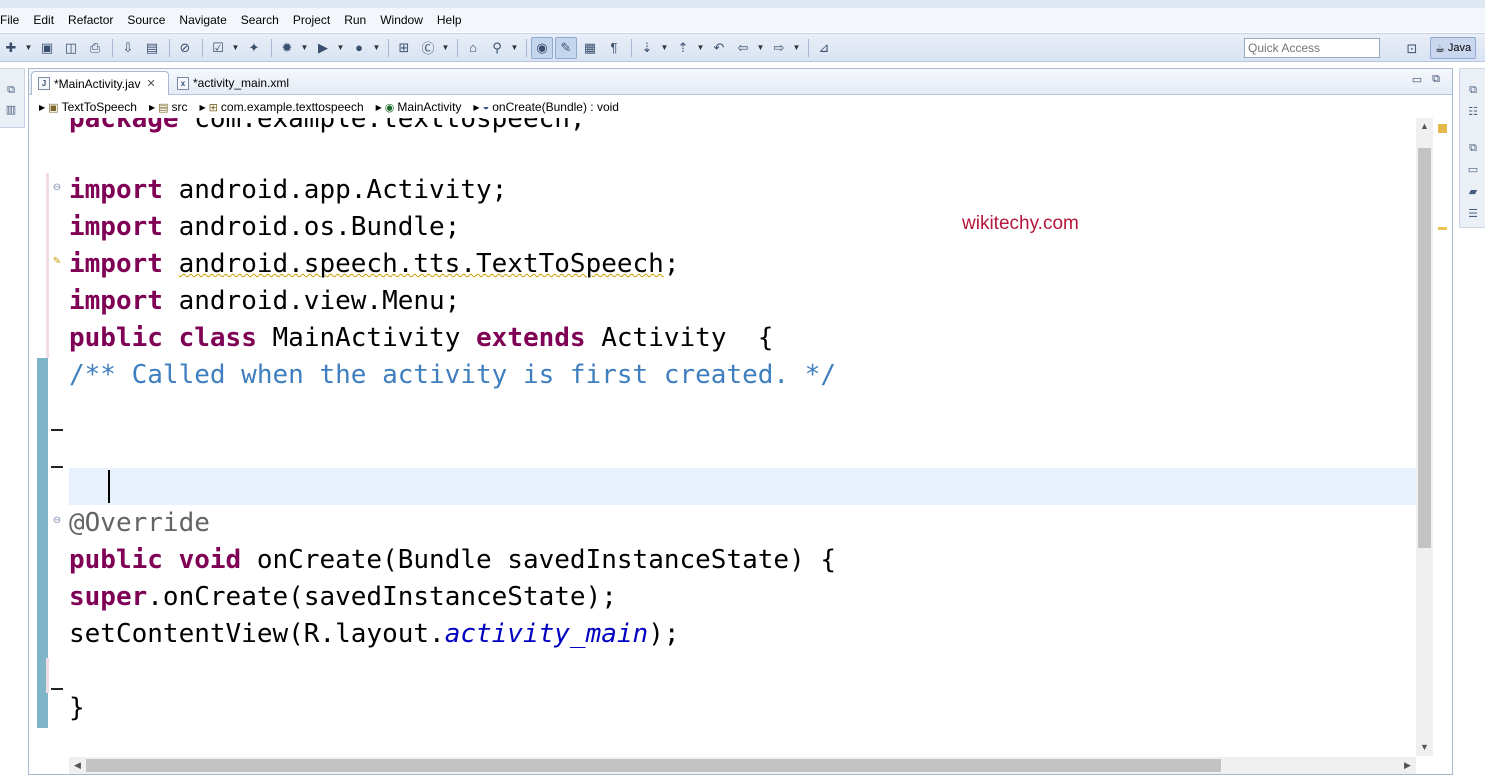 The width and height of the screenshot is (1485, 775). I want to click on java-perspective-button: ☕ Java, so click(1453, 48).